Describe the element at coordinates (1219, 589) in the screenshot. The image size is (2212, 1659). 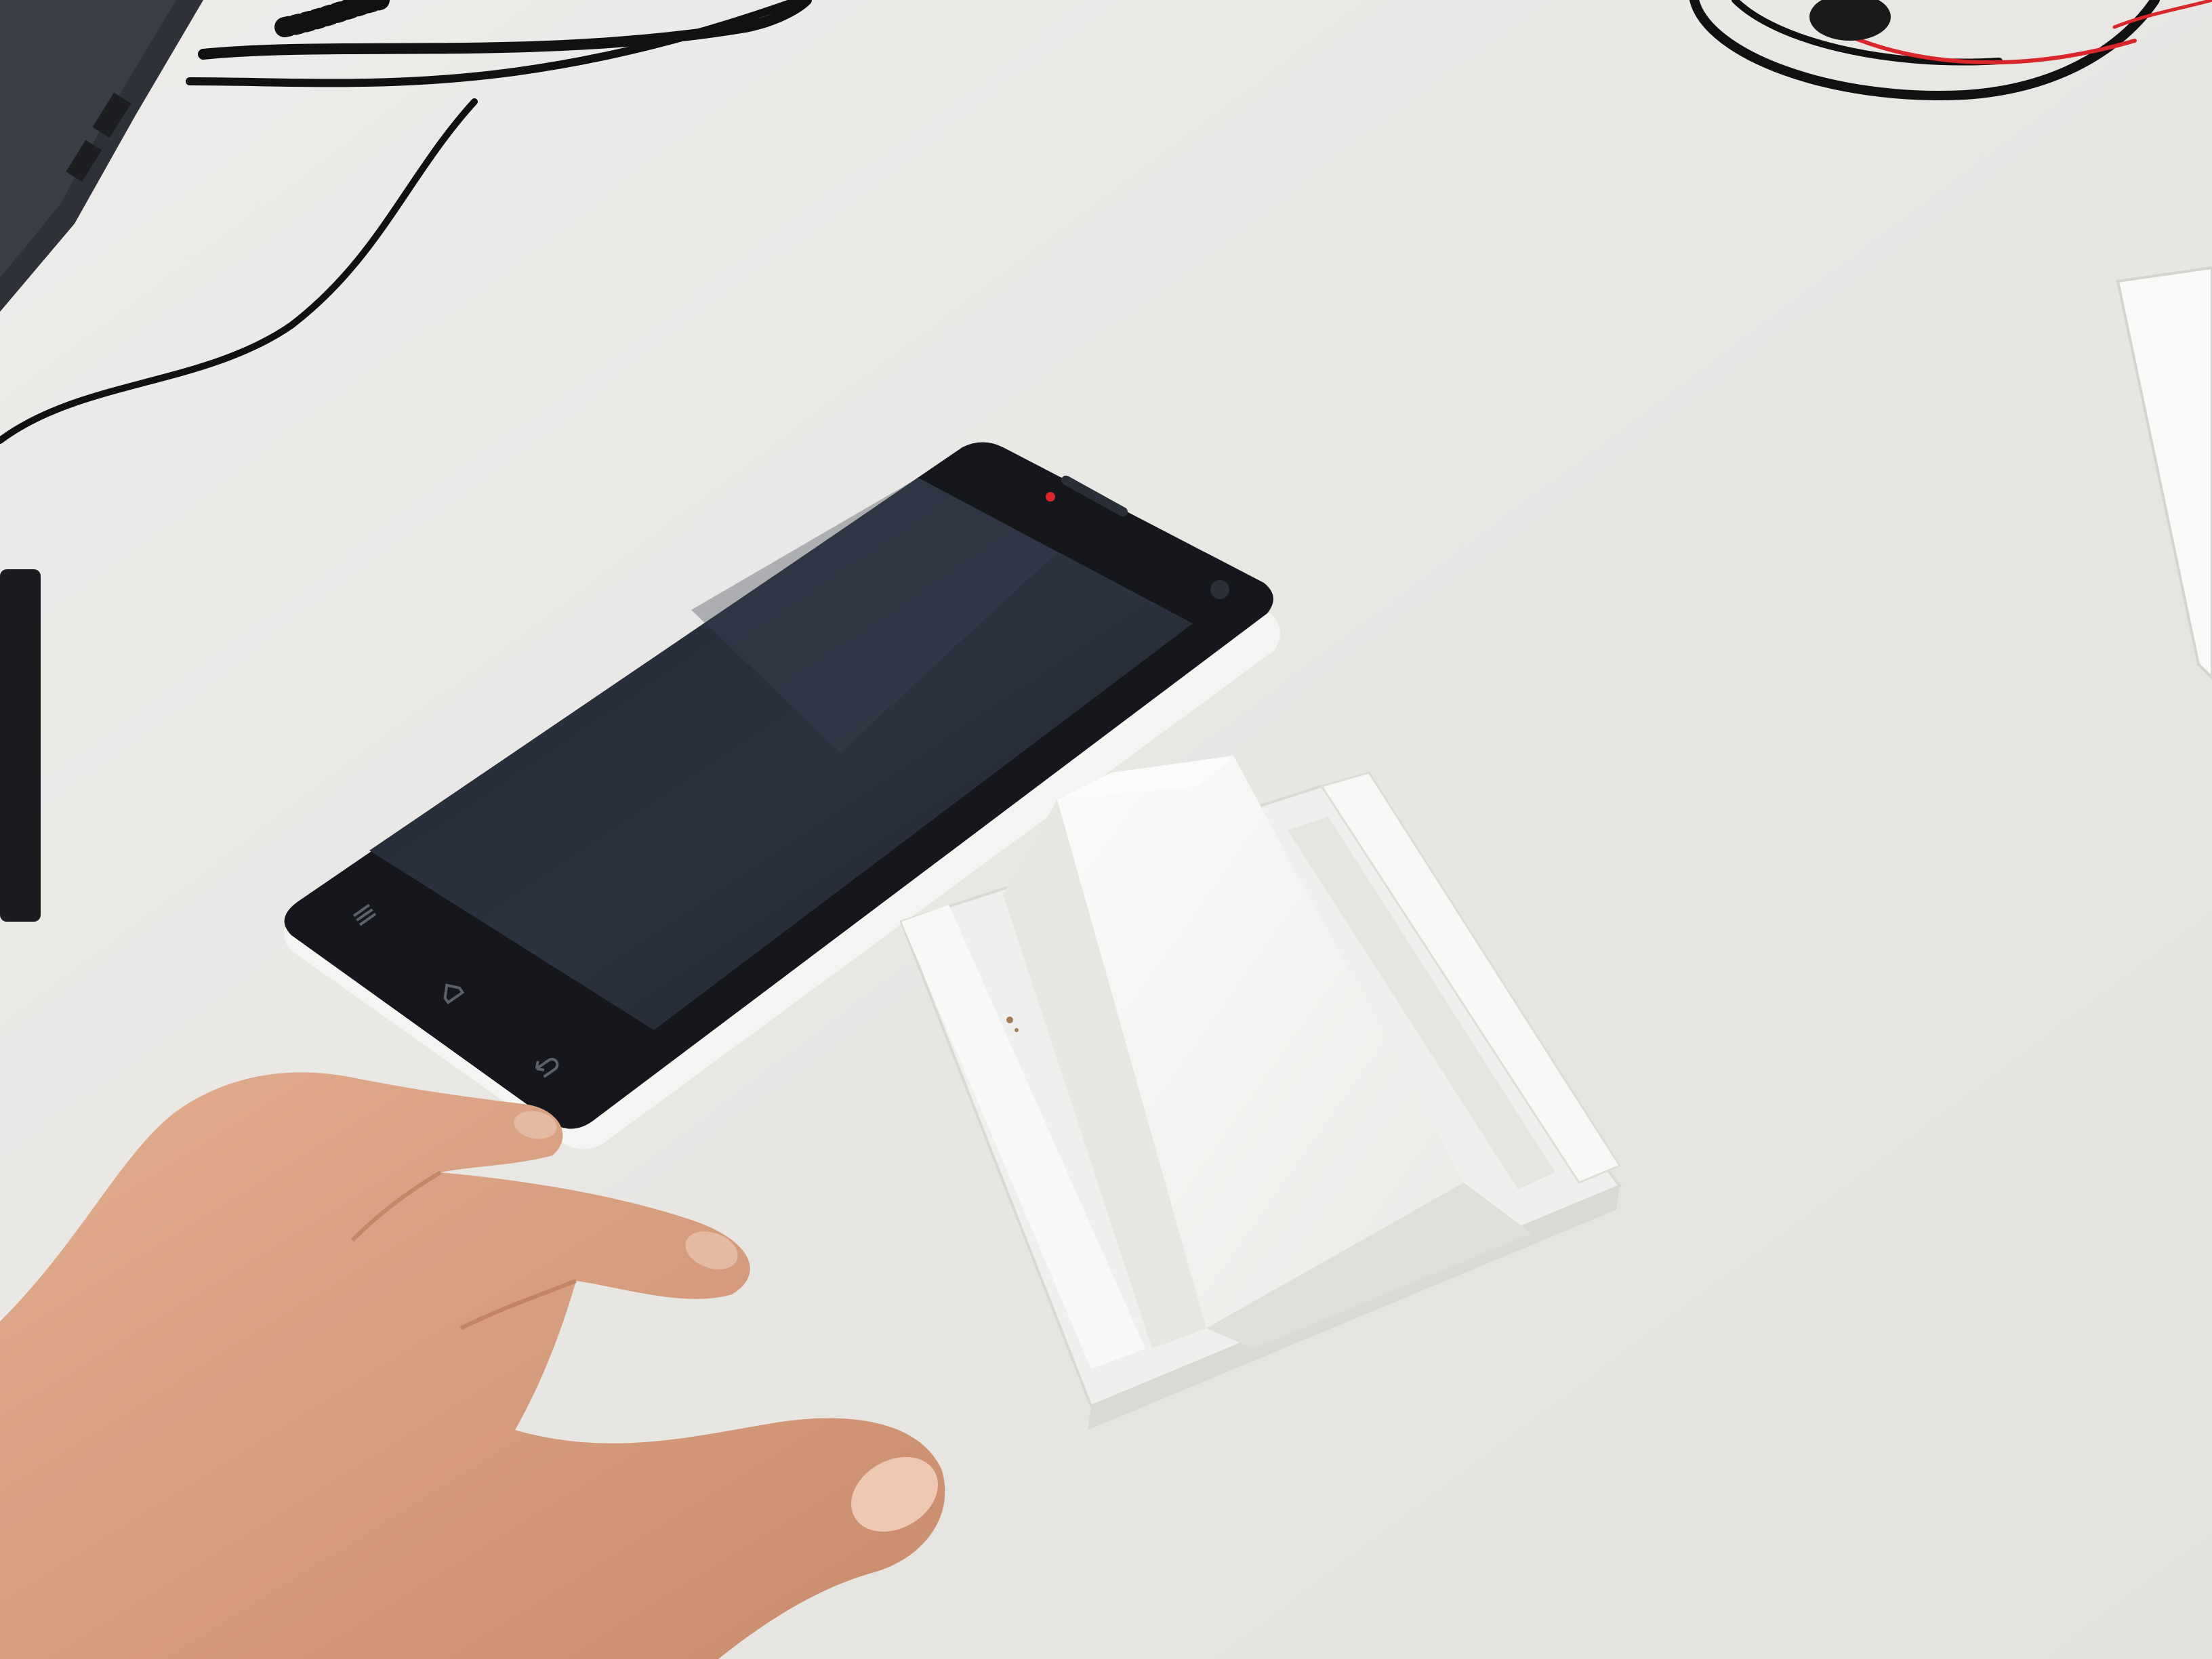
I see `phone-front-camera` at that location.